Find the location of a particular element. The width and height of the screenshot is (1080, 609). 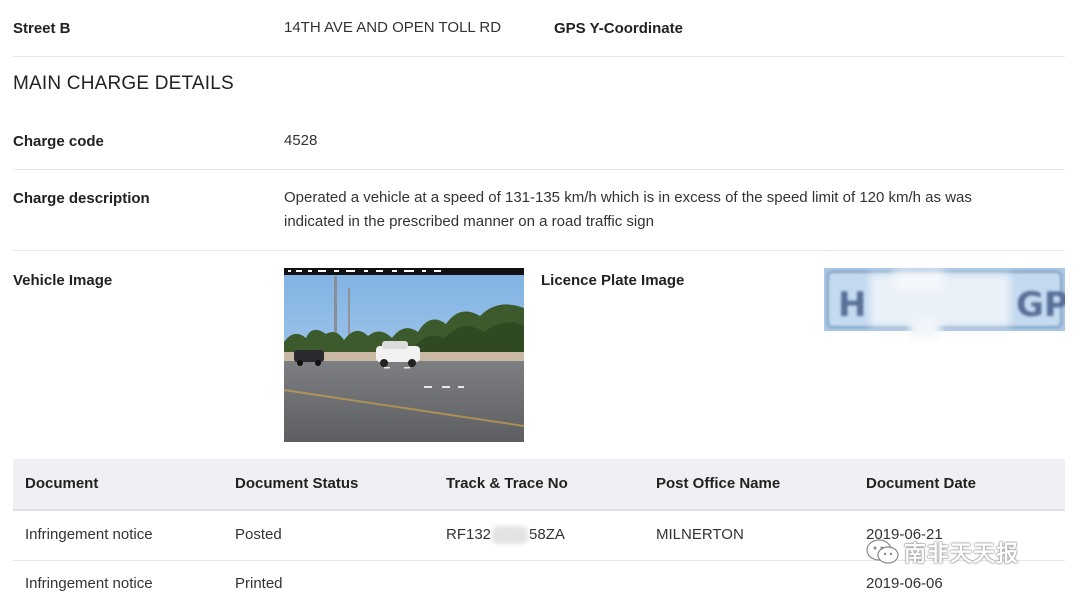

charge-code-row: Charge code 4528 is located at coordinates (539, 141).